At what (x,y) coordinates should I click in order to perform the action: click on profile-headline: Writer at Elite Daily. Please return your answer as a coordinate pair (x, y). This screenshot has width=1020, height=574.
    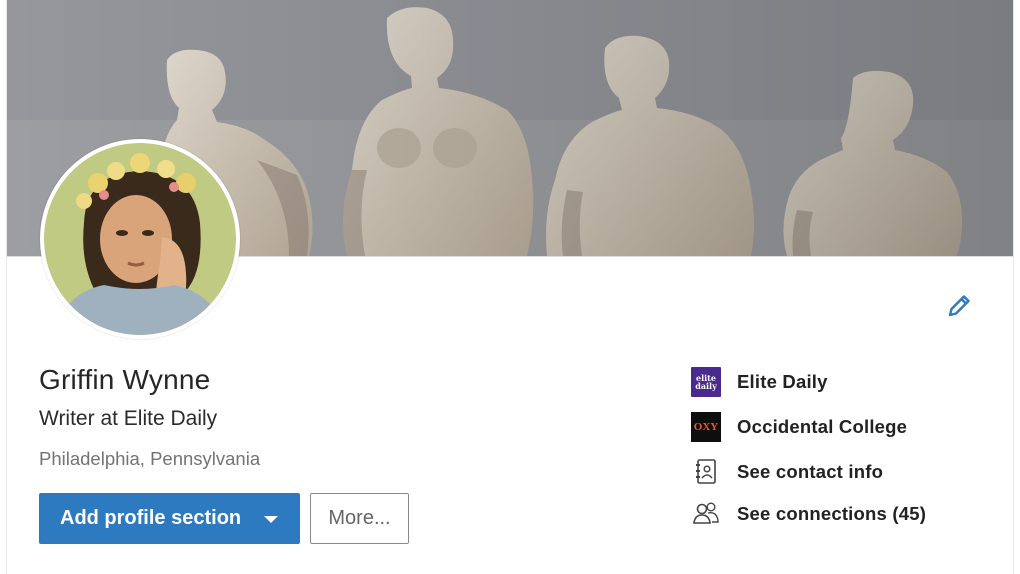
    Looking at the image, I should click on (128, 418).